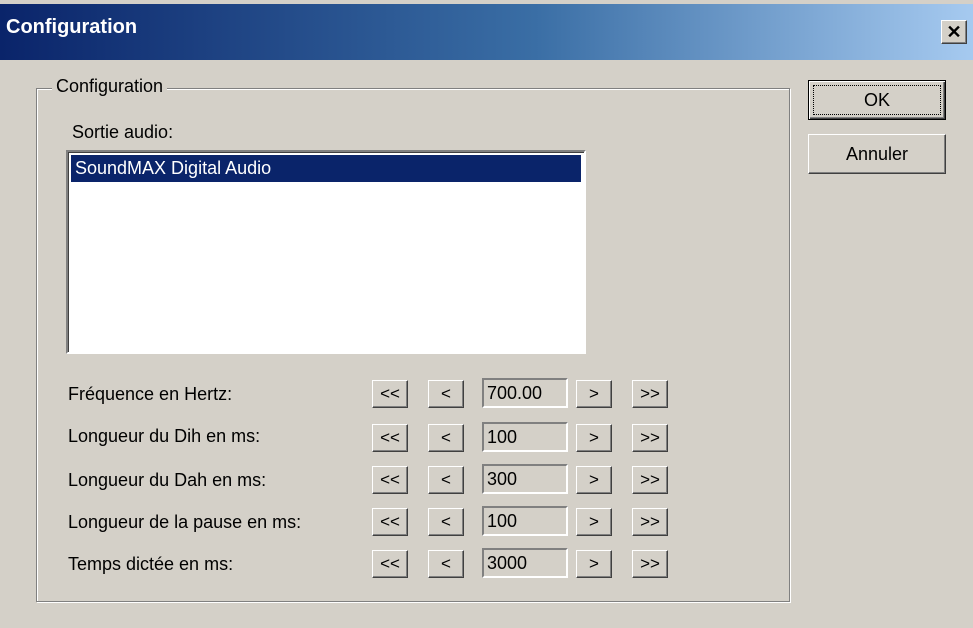 This screenshot has height=628, width=973. What do you see at coordinates (390, 522) in the screenshot?
I see `pause-fast-decrease-button: <<` at bounding box center [390, 522].